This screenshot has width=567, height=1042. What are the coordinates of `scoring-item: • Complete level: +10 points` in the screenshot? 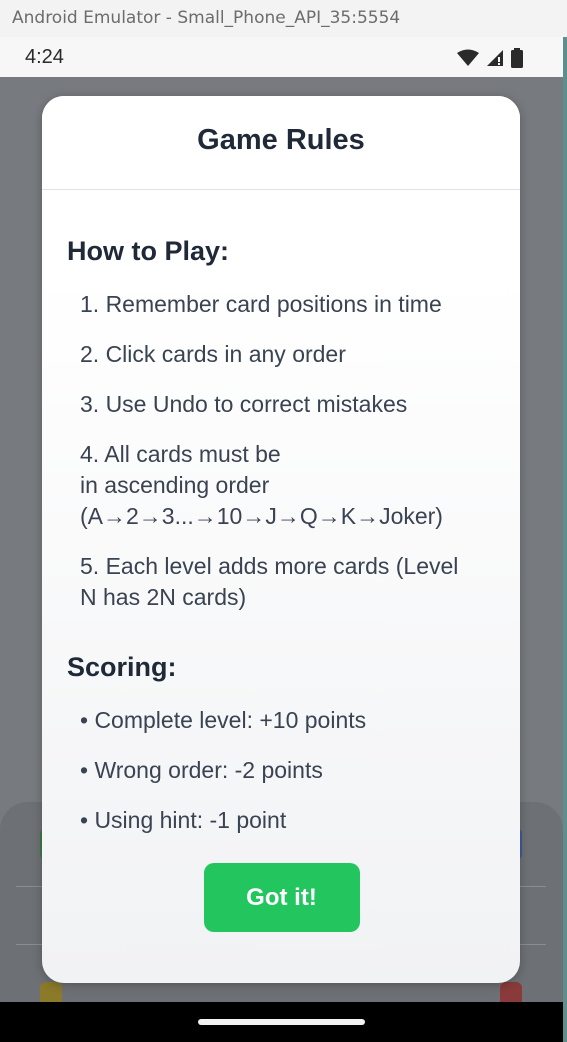 It's located at (223, 720).